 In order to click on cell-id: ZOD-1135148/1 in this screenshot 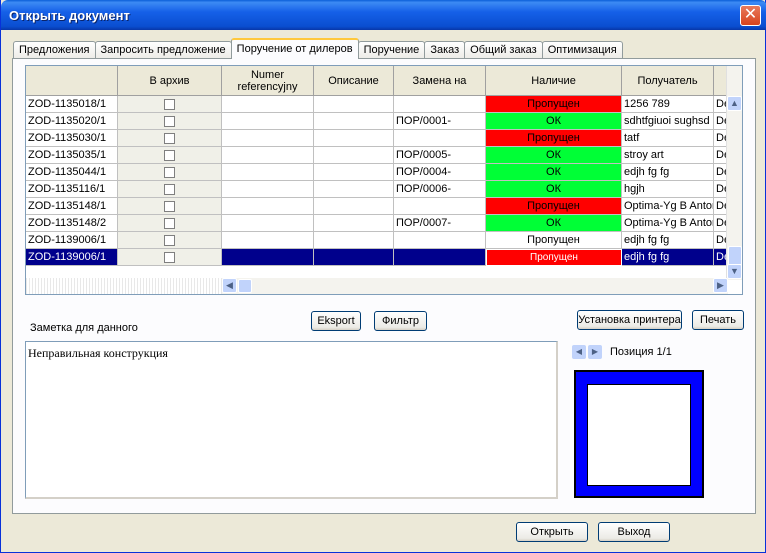, I will do `click(72, 206)`.